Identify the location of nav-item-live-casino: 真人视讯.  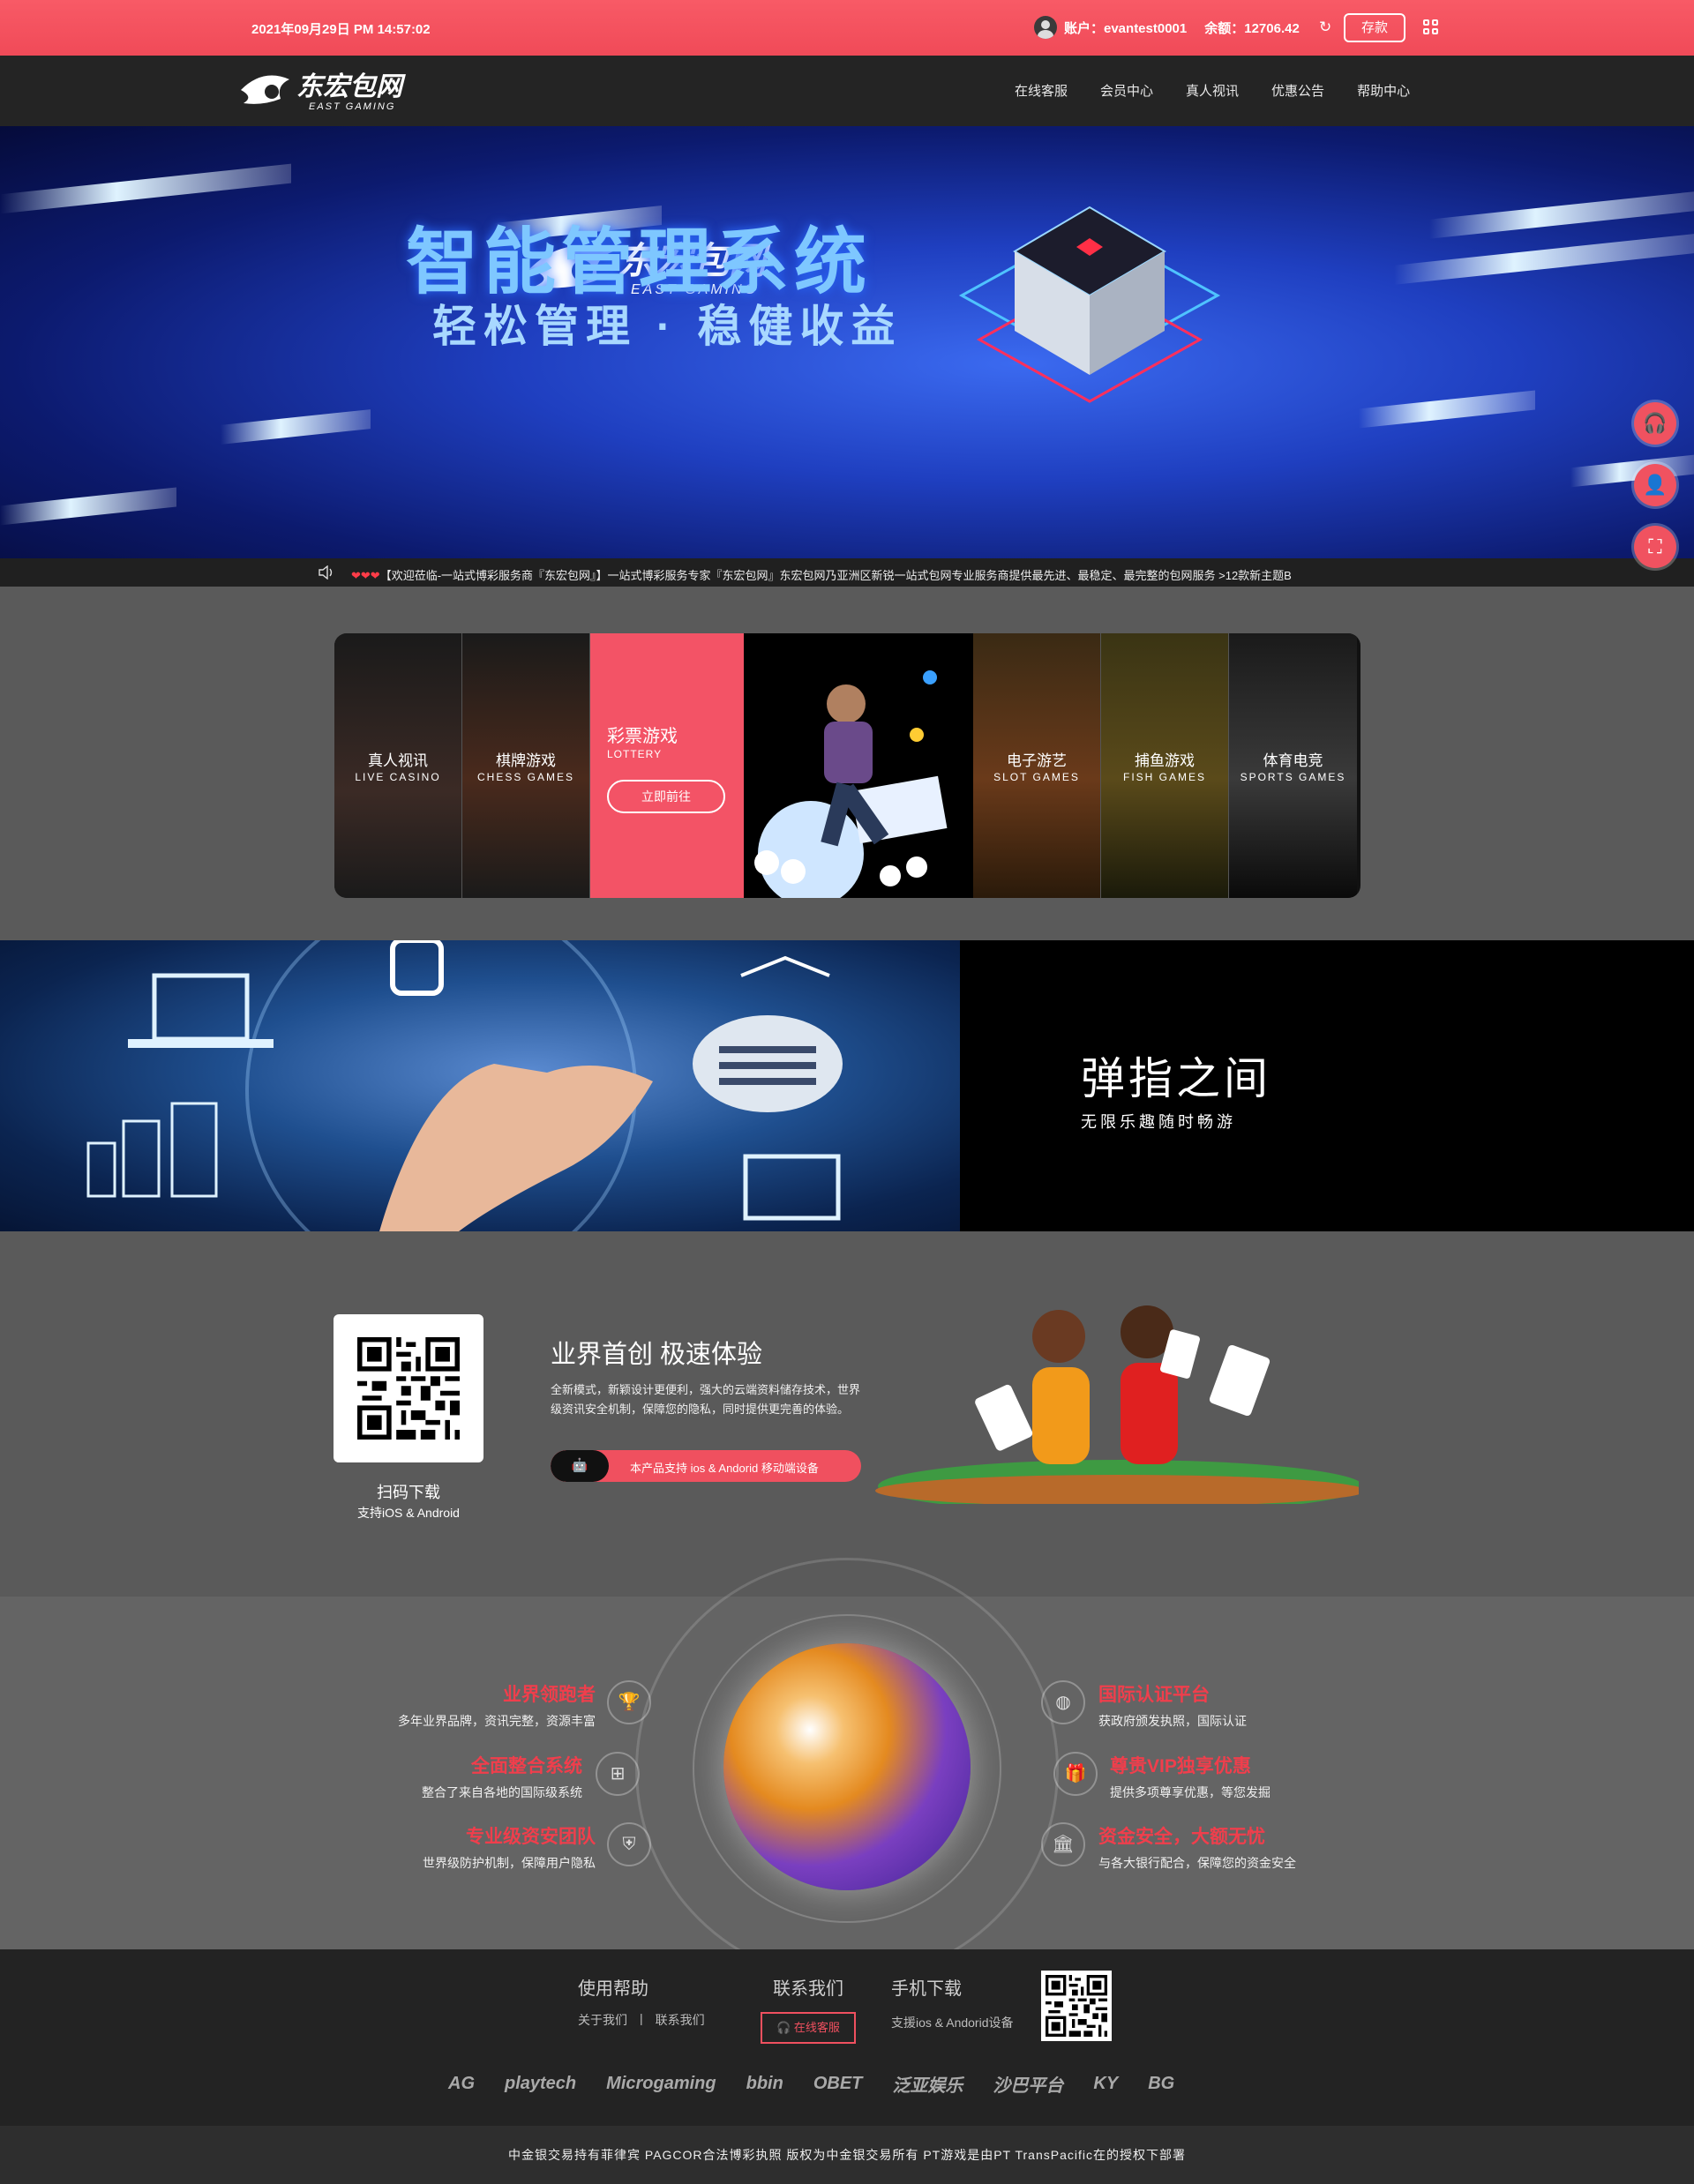
(1212, 90).